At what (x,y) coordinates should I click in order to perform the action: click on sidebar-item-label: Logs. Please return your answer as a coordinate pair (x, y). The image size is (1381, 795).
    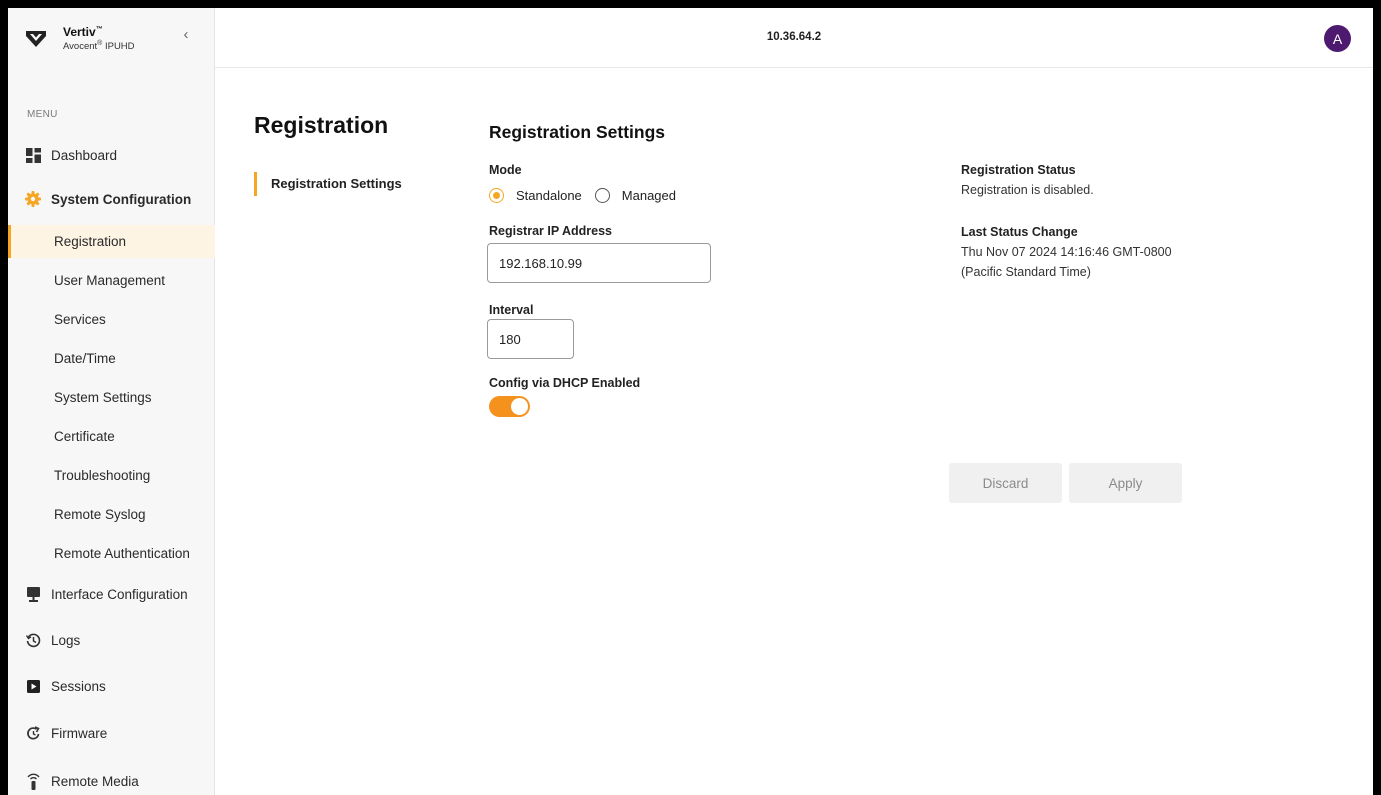
    Looking at the image, I should click on (66, 640).